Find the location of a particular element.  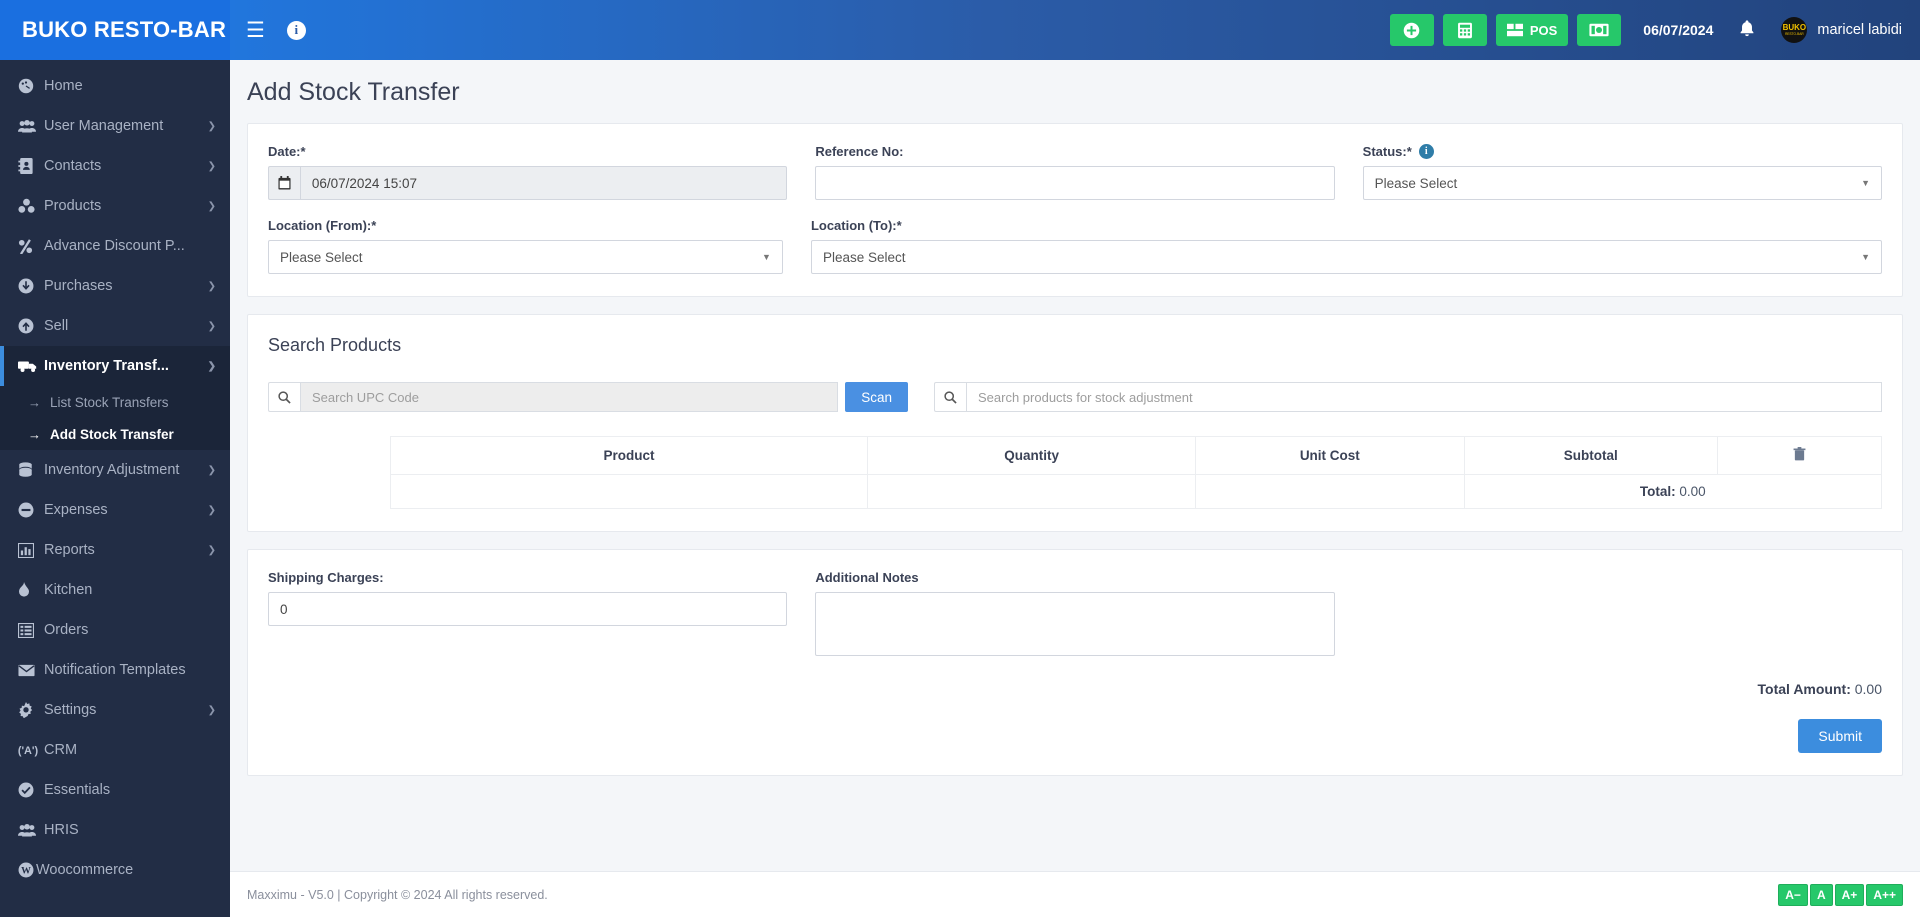

submit-button: Submit is located at coordinates (1840, 736).